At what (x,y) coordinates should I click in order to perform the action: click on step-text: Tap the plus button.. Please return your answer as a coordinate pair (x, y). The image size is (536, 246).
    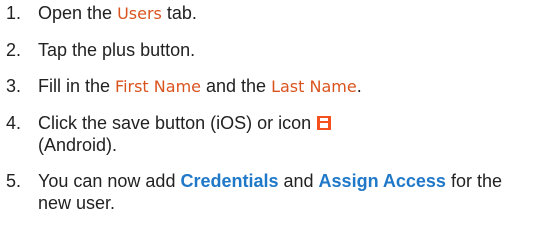
    Looking at the image, I should click on (287, 50).